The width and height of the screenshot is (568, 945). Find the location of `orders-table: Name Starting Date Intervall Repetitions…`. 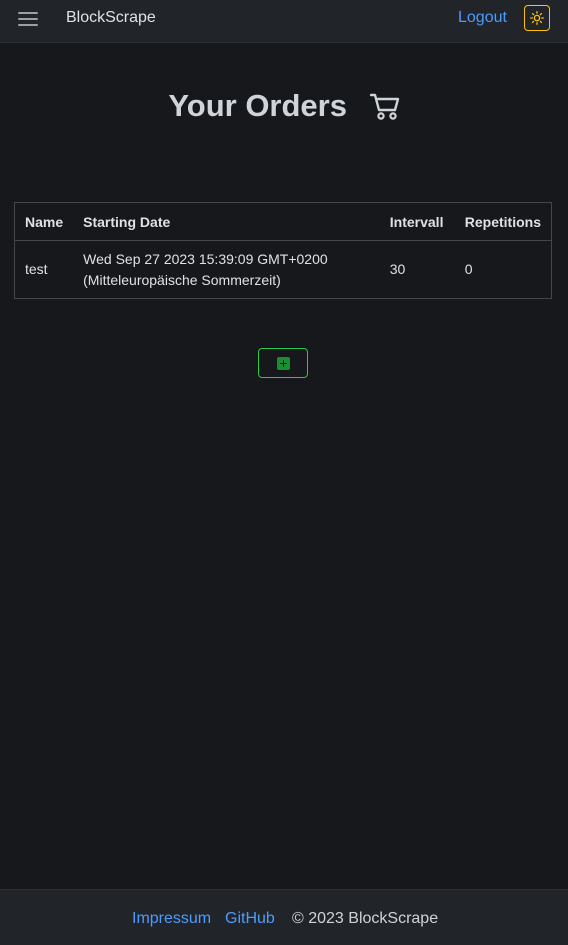

orders-table: Name Starting Date Intervall Repetitions… is located at coordinates (283, 250).